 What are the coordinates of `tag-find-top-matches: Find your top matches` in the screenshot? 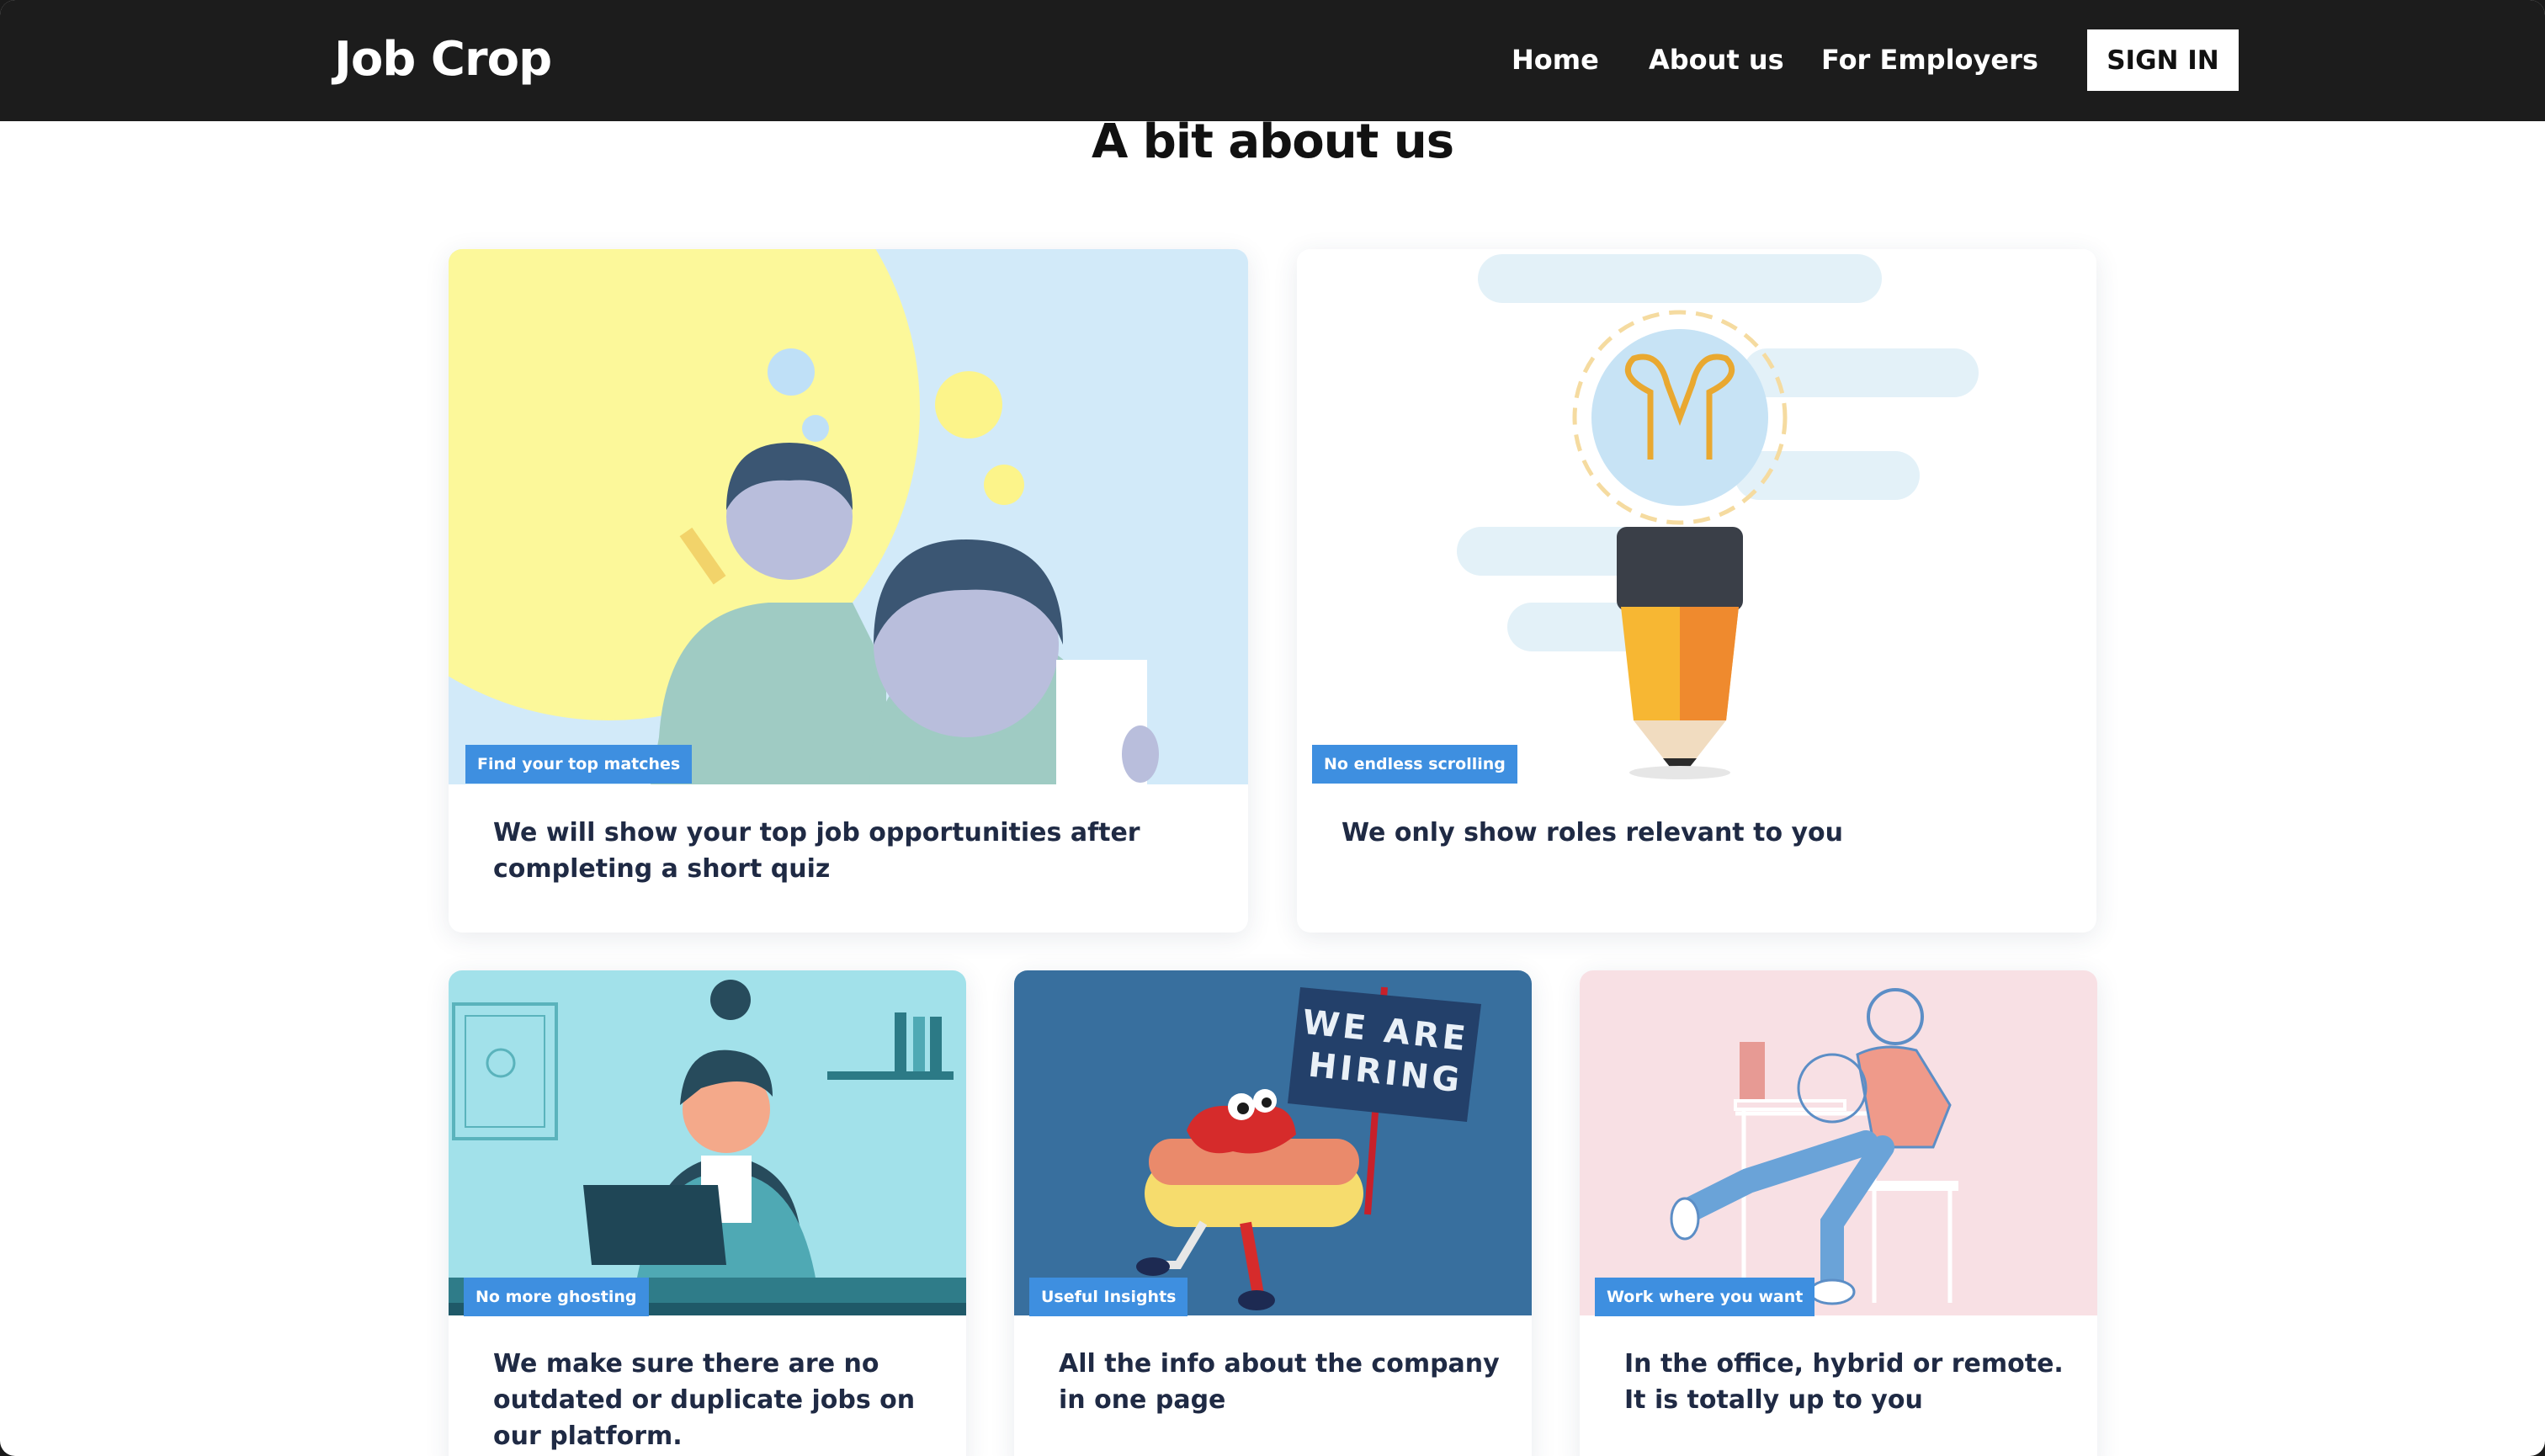 It's located at (579, 764).